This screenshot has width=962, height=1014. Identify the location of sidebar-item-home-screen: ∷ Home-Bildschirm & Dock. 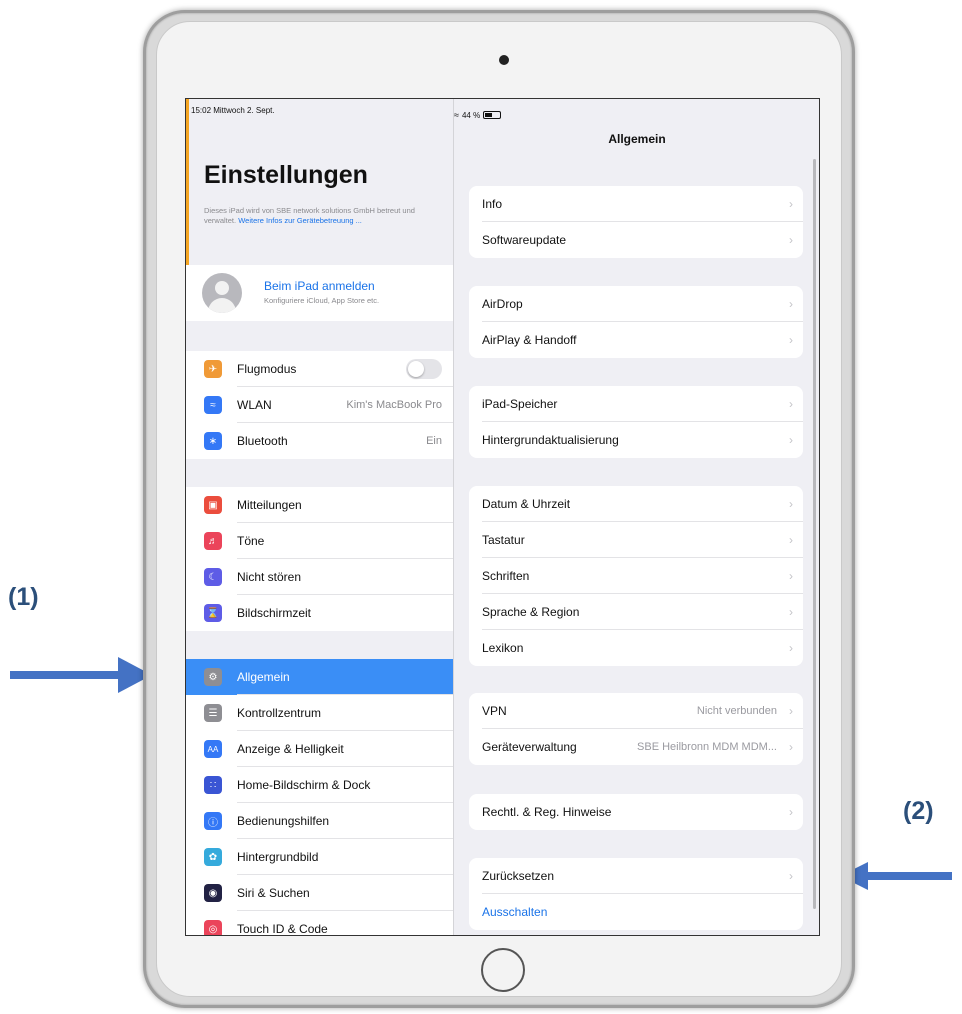
(319, 785).